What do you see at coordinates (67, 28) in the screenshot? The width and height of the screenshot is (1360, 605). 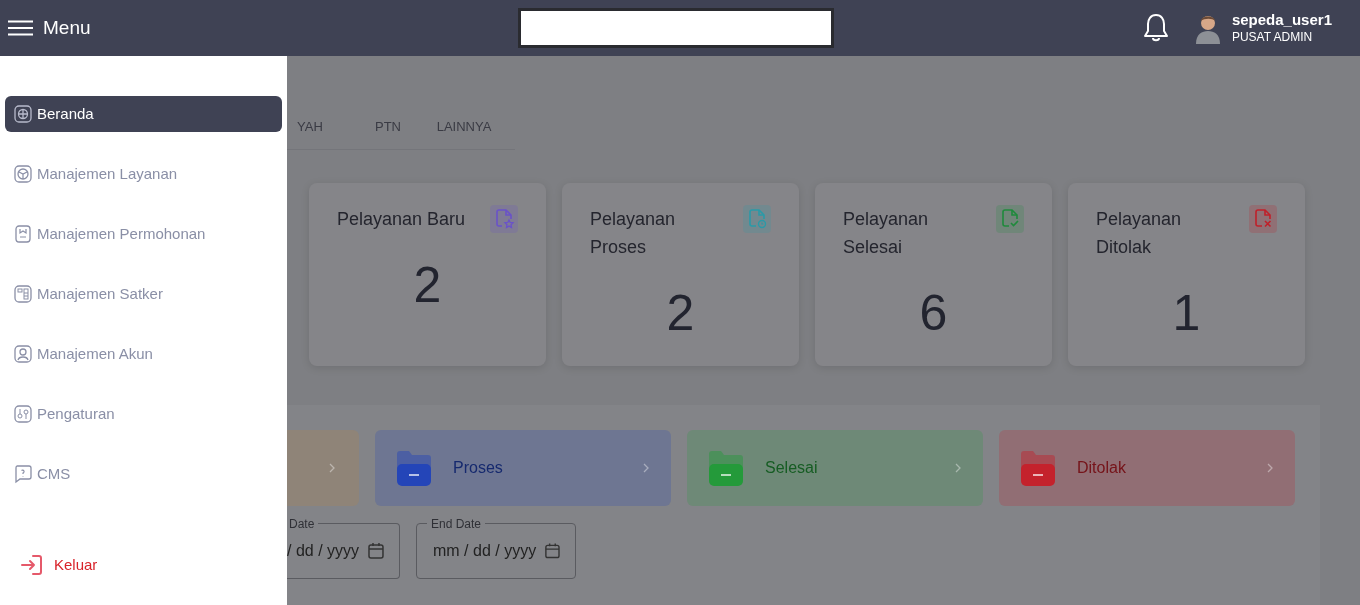 I see `menu-label: Menu` at bounding box center [67, 28].